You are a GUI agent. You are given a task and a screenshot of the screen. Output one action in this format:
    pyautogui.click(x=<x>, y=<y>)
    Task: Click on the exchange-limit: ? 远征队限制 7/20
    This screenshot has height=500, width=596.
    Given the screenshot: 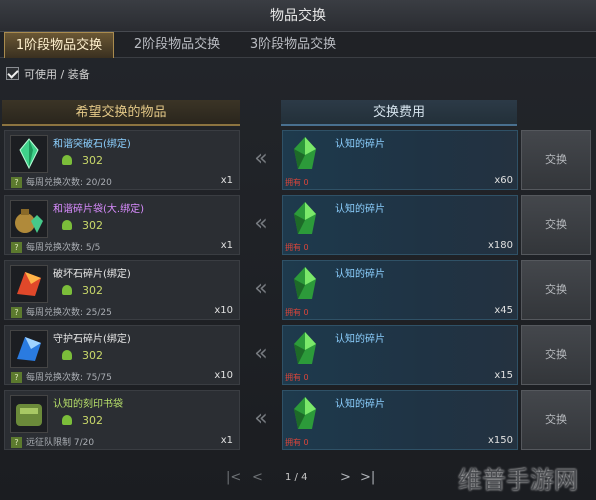 What is the action you would take?
    pyautogui.click(x=125, y=441)
    